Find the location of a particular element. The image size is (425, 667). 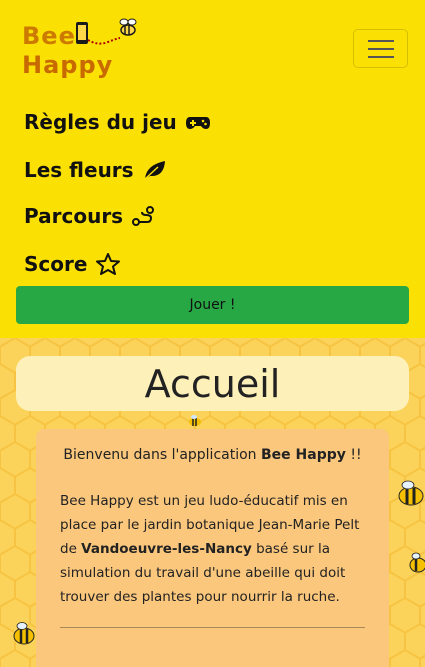

route-icon is located at coordinates (143, 216).